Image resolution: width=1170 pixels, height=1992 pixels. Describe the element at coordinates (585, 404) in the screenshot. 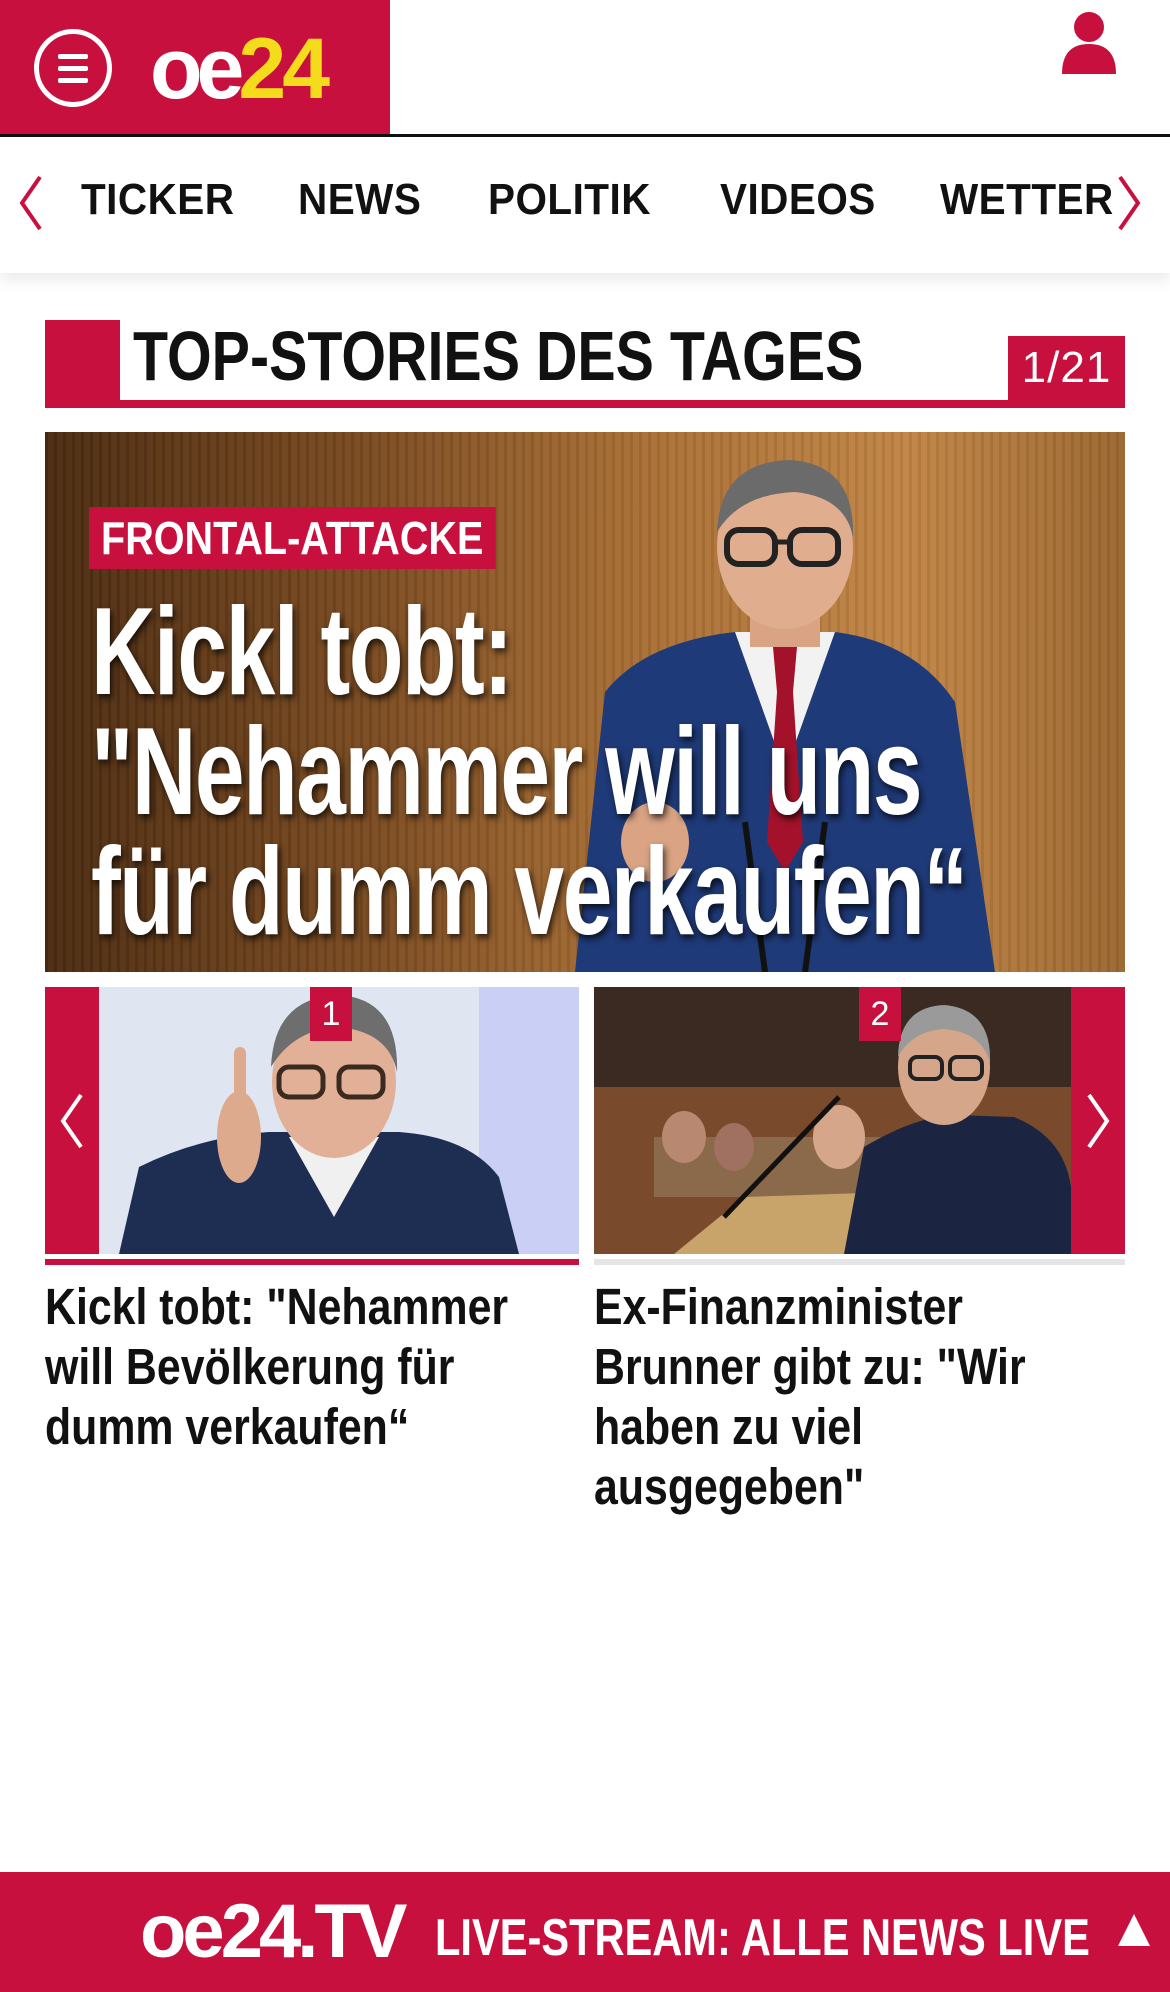

I see `section-heading-underline` at that location.